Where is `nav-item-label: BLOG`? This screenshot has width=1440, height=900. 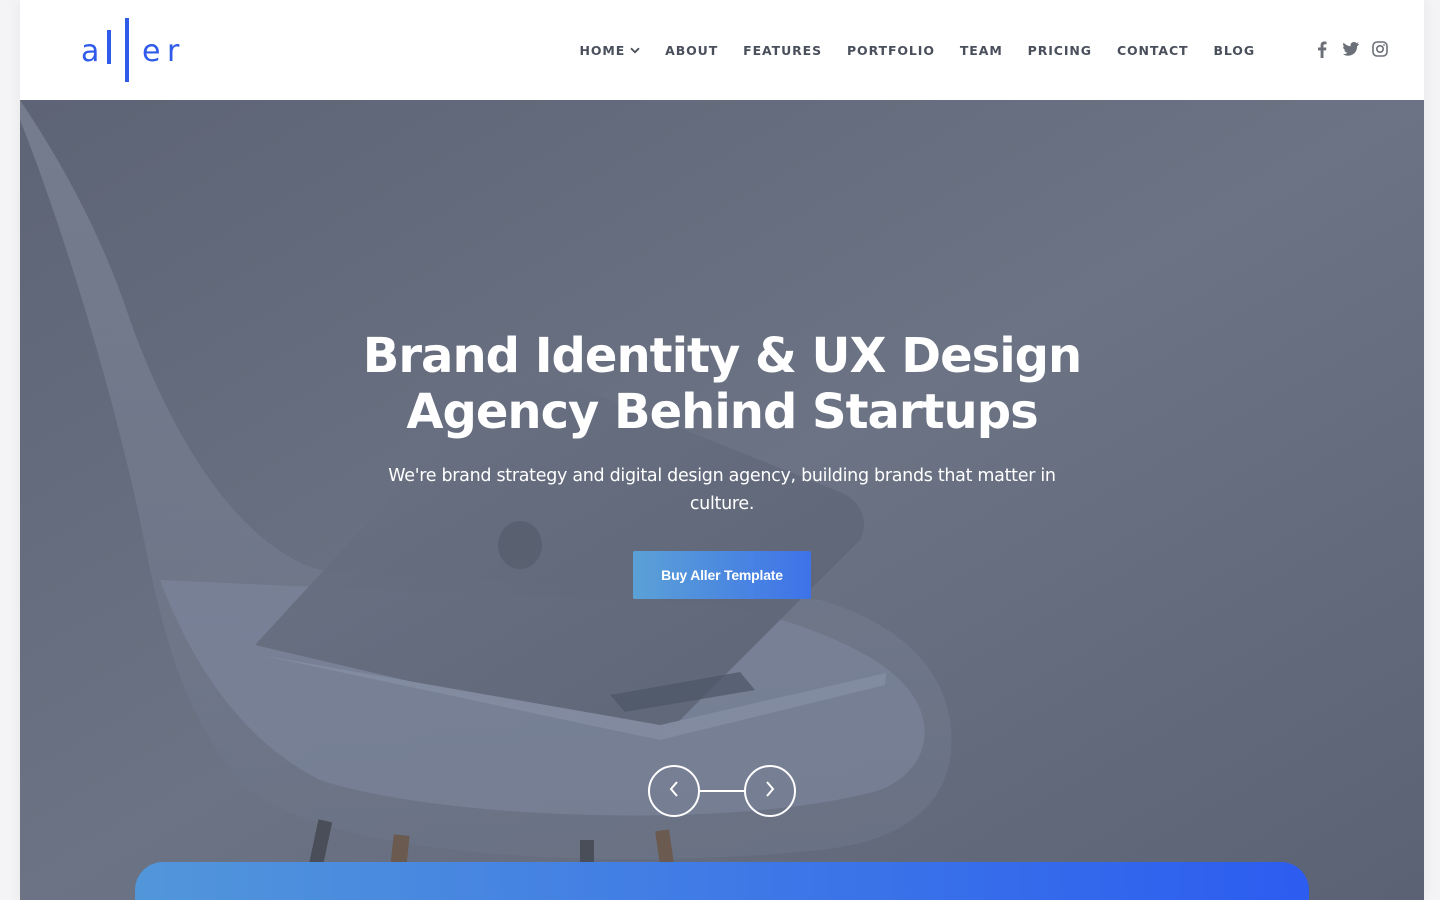
nav-item-label: BLOG is located at coordinates (1234, 50).